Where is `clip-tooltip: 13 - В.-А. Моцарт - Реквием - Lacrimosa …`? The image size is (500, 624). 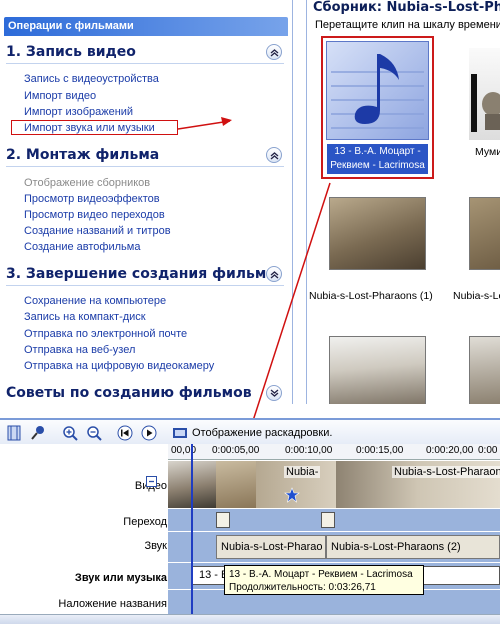 clip-tooltip: 13 - В.-А. Моцарт - Реквием - Lacrimosa … is located at coordinates (324, 580).